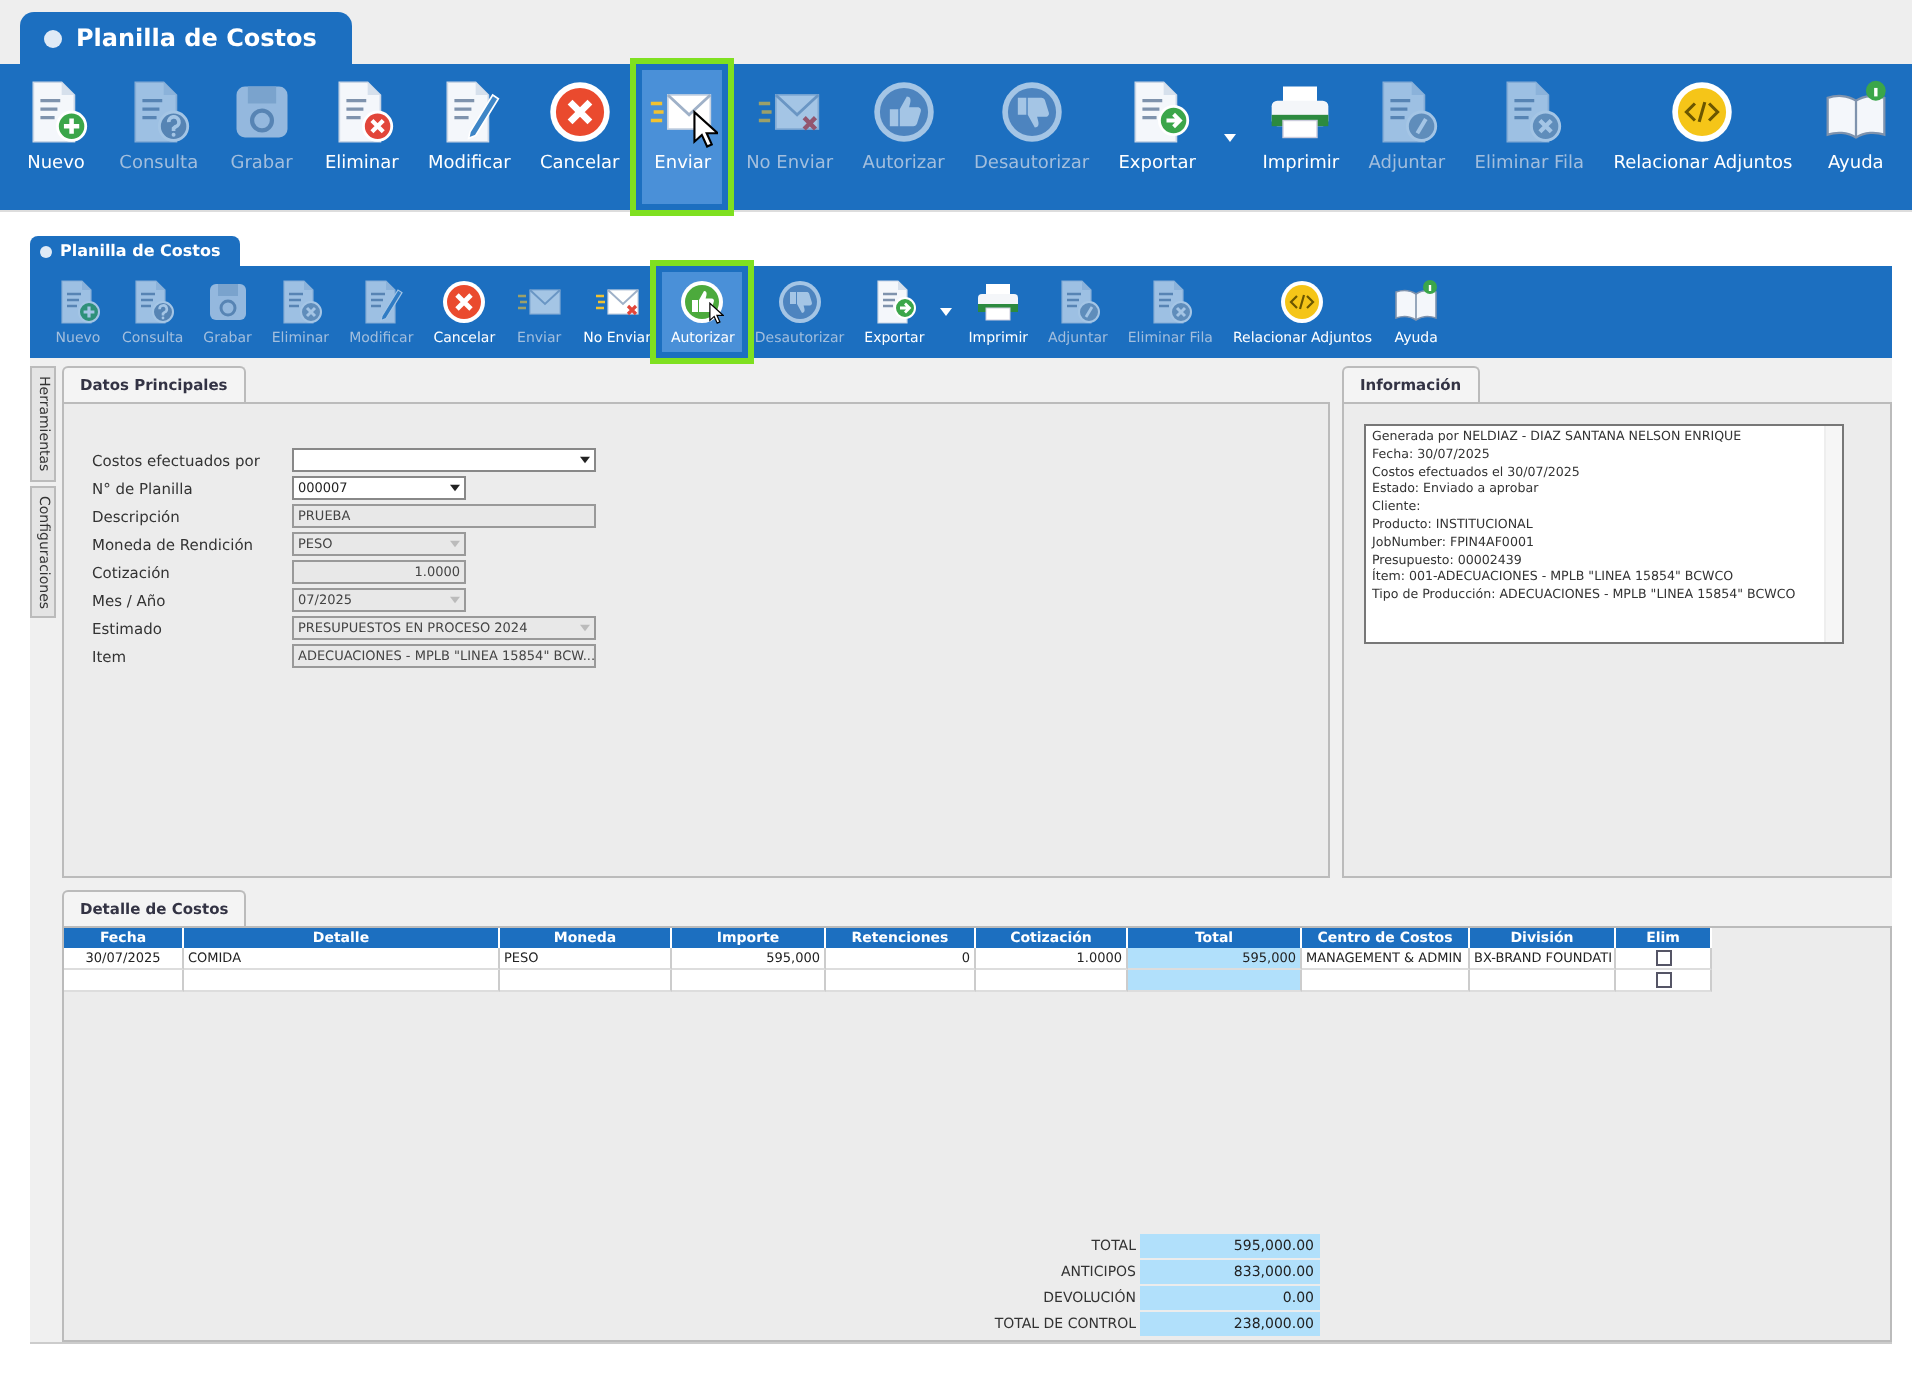 Image resolution: width=1912 pixels, height=1376 pixels. Describe the element at coordinates (261, 137) in the screenshot. I see `toolbar-button: Grabar` at that location.